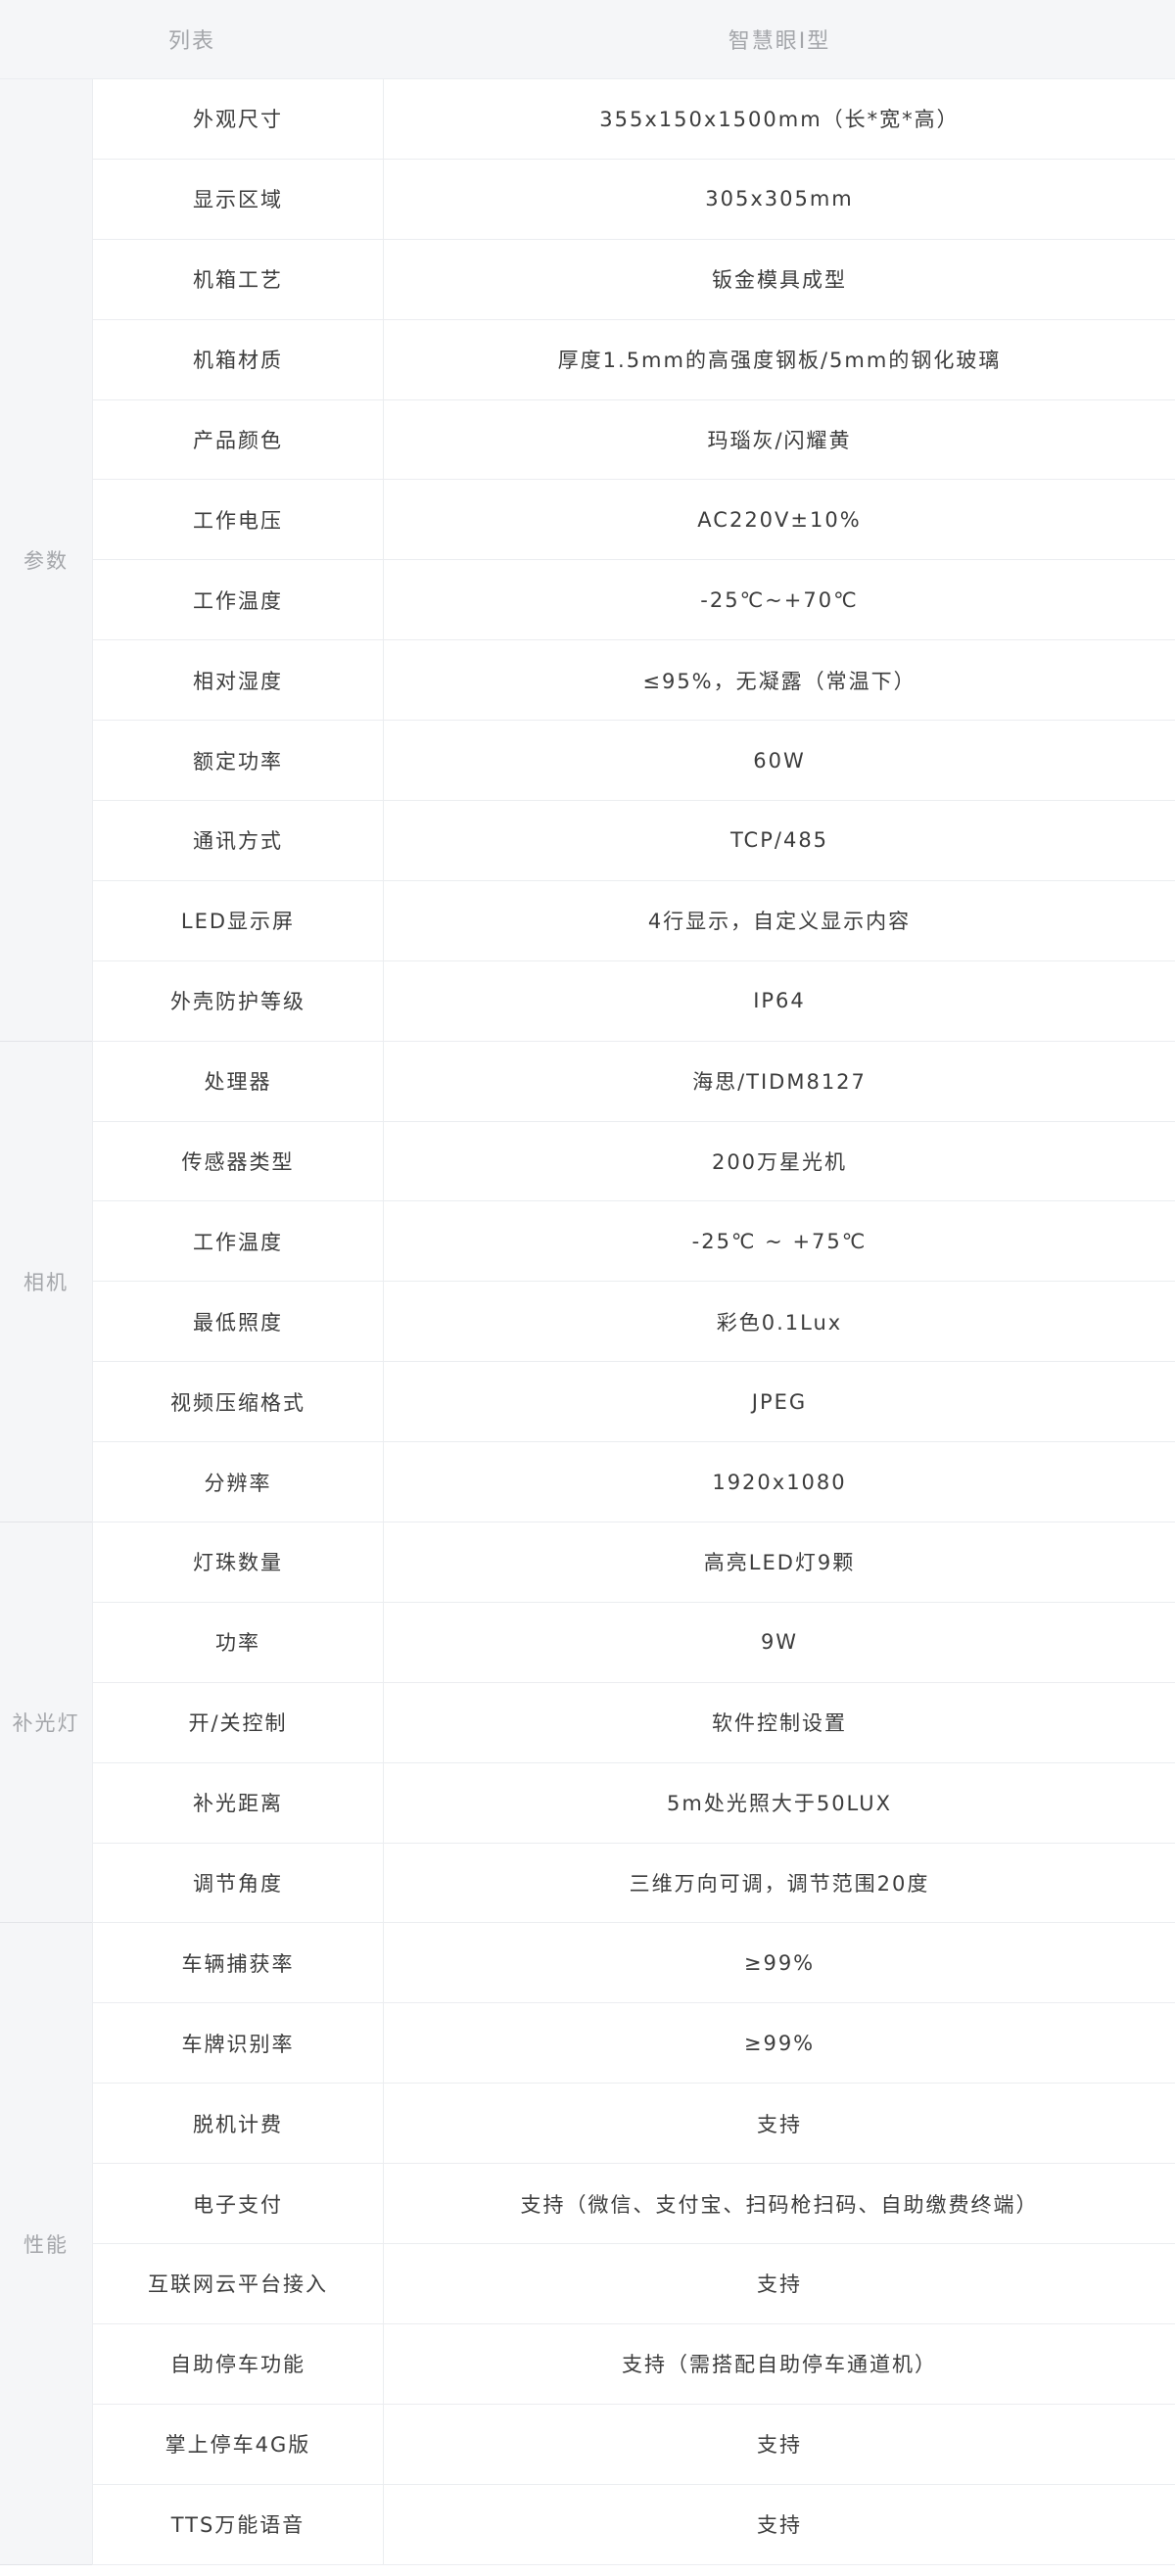  Describe the element at coordinates (779, 1082) in the screenshot. I see `spec-value: 海思/TIDM8127` at that location.